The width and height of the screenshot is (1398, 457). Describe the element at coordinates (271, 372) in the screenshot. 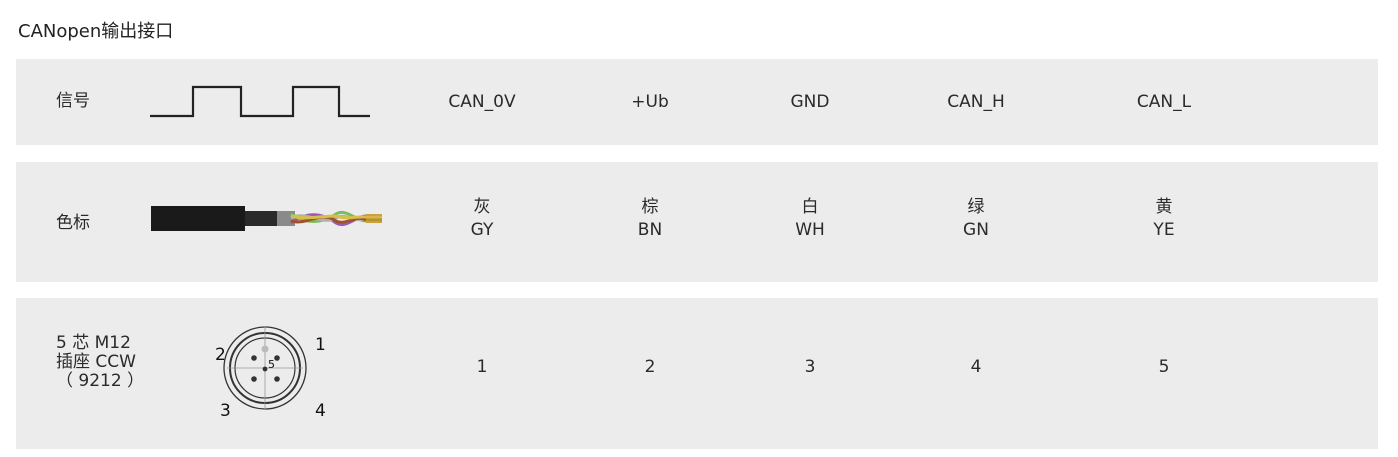

I see `m12-connector-icon: 1 2 3 4 5` at that location.